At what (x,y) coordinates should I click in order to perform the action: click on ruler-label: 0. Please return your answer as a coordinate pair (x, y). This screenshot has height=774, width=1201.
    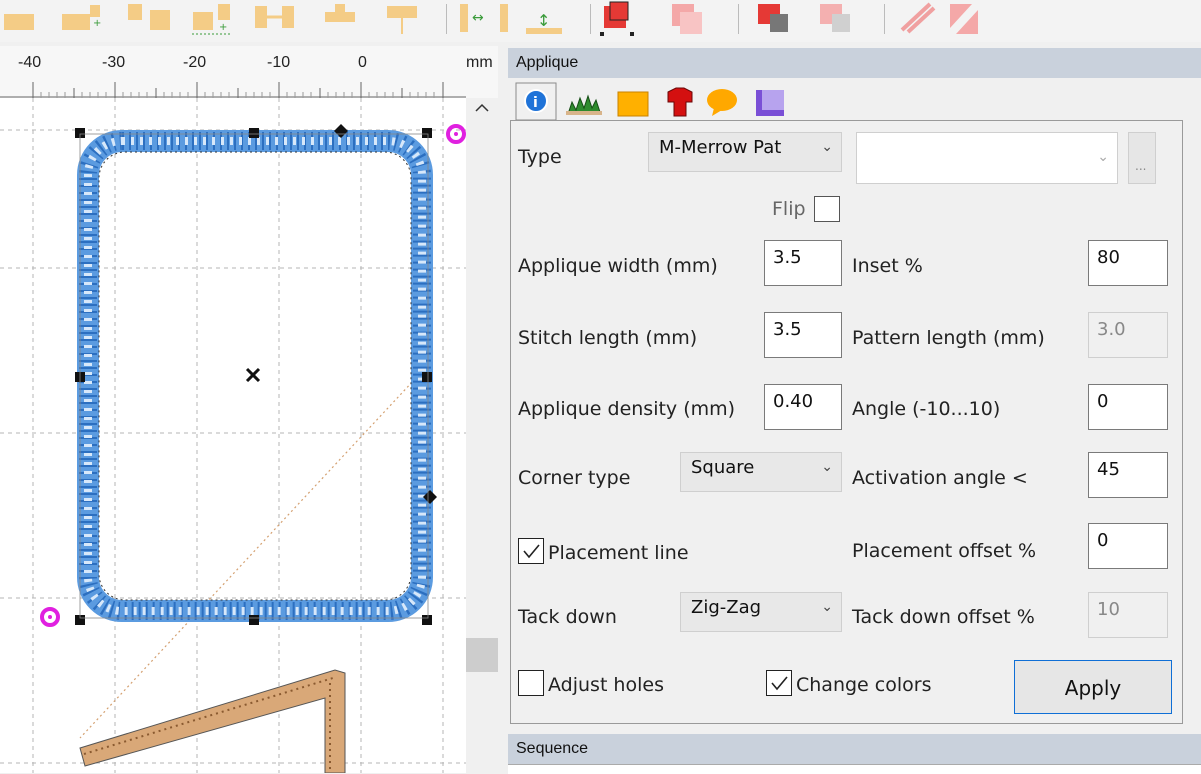
    Looking at the image, I should click on (362, 62).